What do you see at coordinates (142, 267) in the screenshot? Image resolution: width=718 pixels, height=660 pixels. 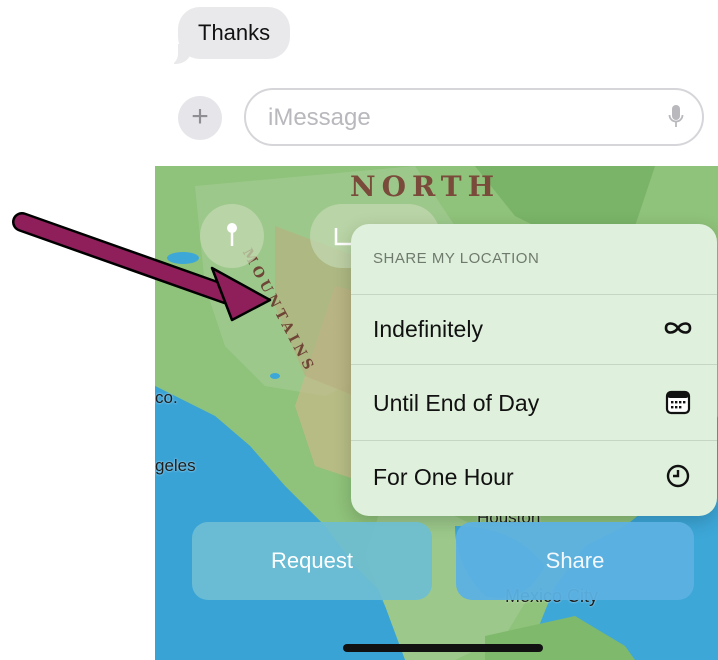 I see `annotation-arrow` at bounding box center [142, 267].